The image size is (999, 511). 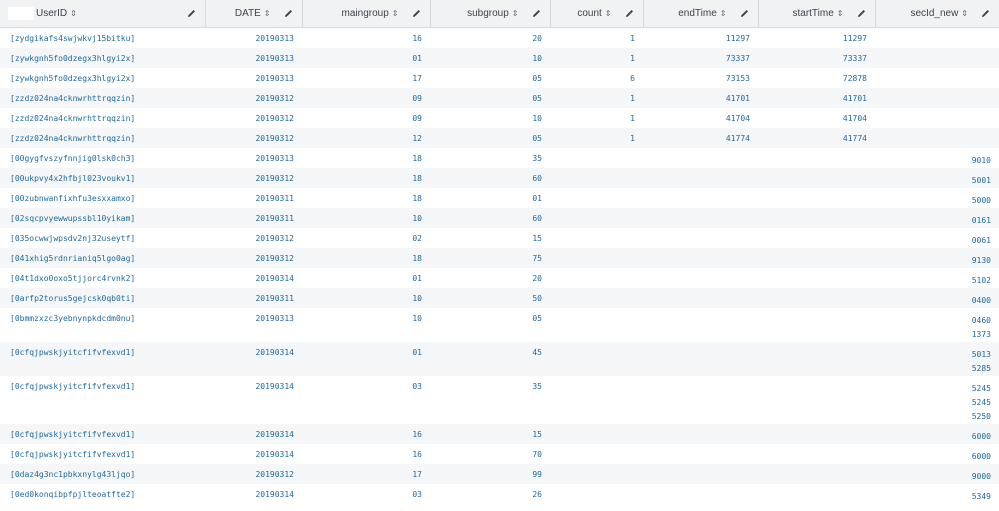 What do you see at coordinates (366, 78) in the screenshot?
I see `cell-main: 17` at bounding box center [366, 78].